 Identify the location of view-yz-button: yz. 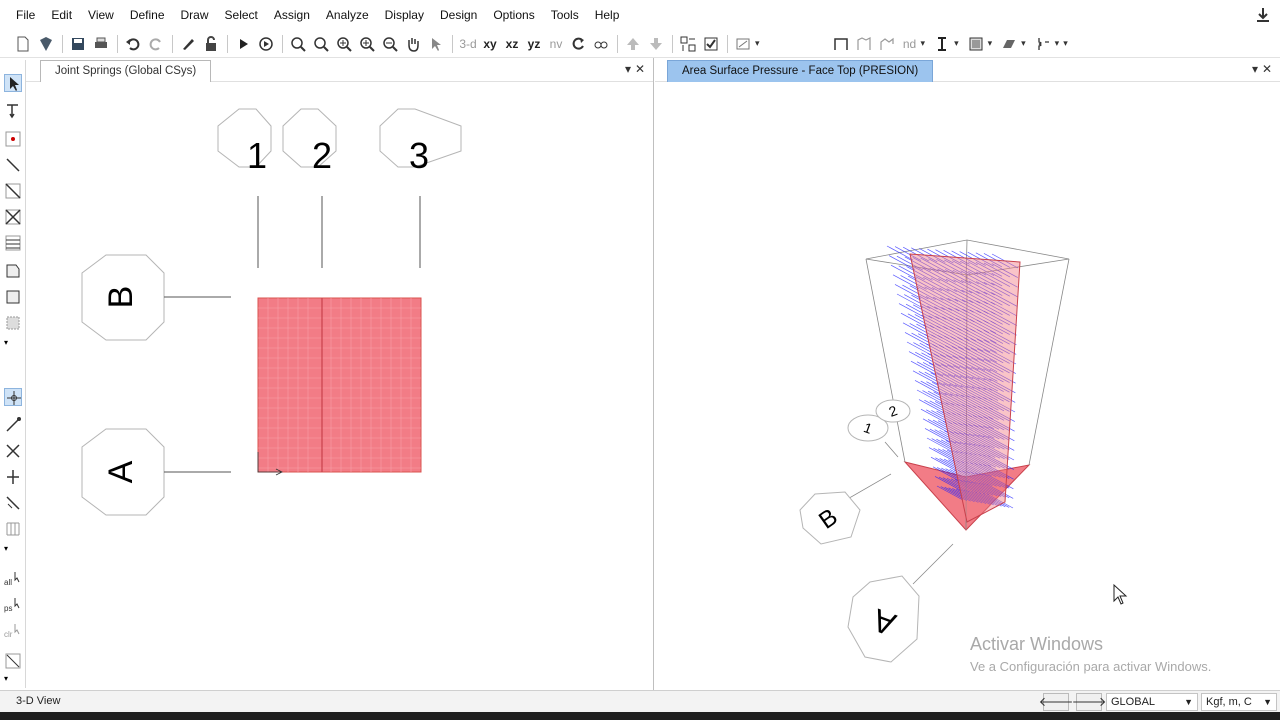
(534, 44).